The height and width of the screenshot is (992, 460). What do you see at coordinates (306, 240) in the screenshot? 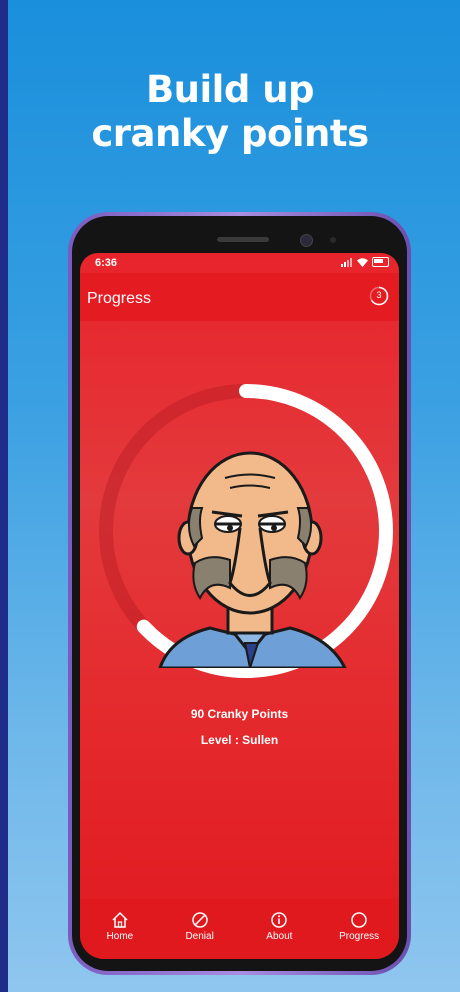
I see `front-camera` at bounding box center [306, 240].